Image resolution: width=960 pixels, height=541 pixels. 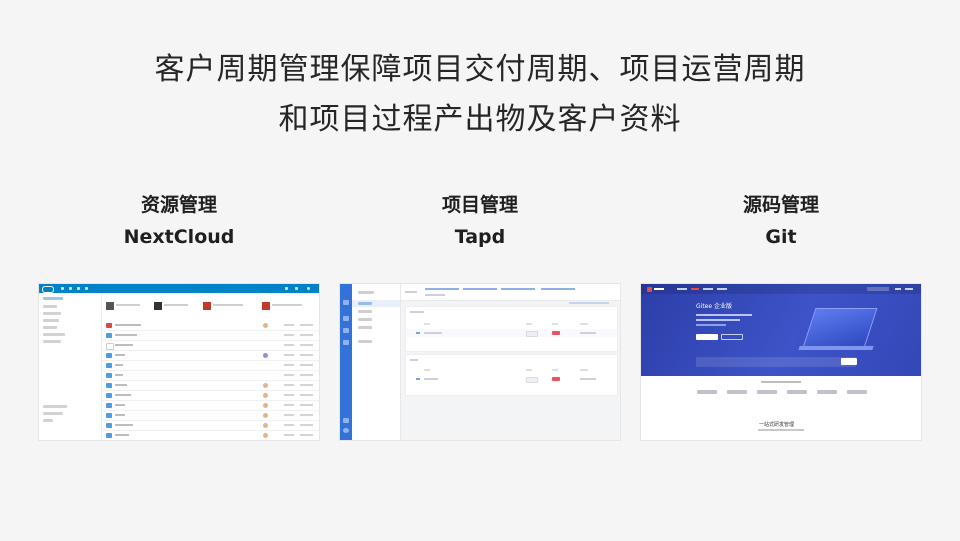 What do you see at coordinates (714, 306) in the screenshot?
I see `gitee-hero-title: Gitee 企业版` at bounding box center [714, 306].